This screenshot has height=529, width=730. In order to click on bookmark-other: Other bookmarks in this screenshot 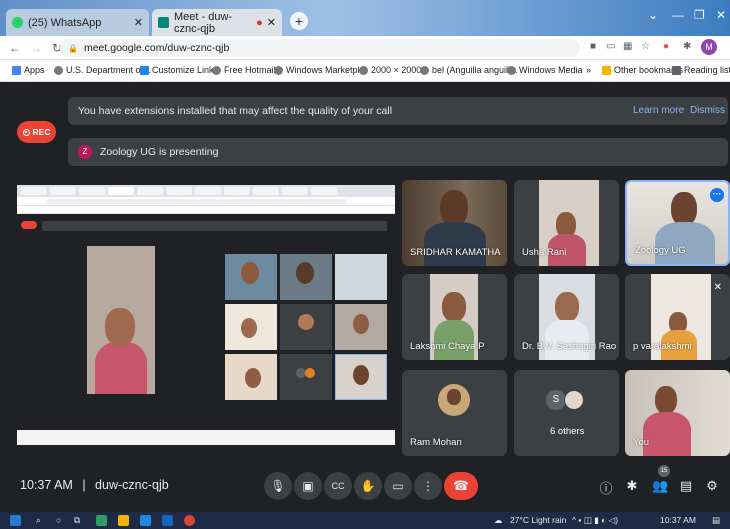, I will do `click(642, 70)`.